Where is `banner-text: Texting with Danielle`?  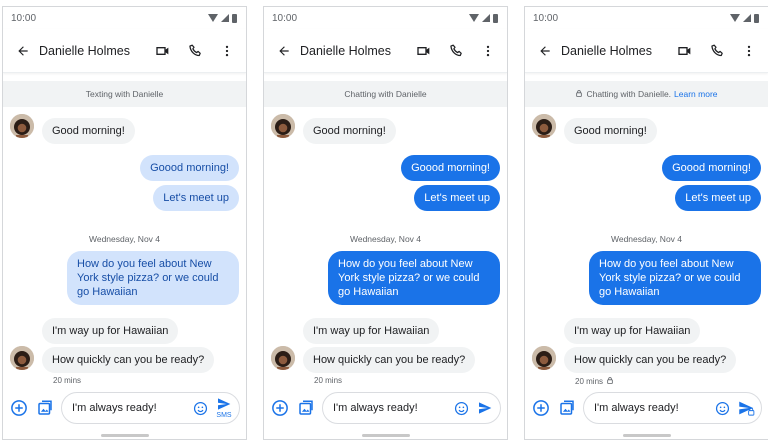
banner-text: Texting with Danielle is located at coordinates (124, 94).